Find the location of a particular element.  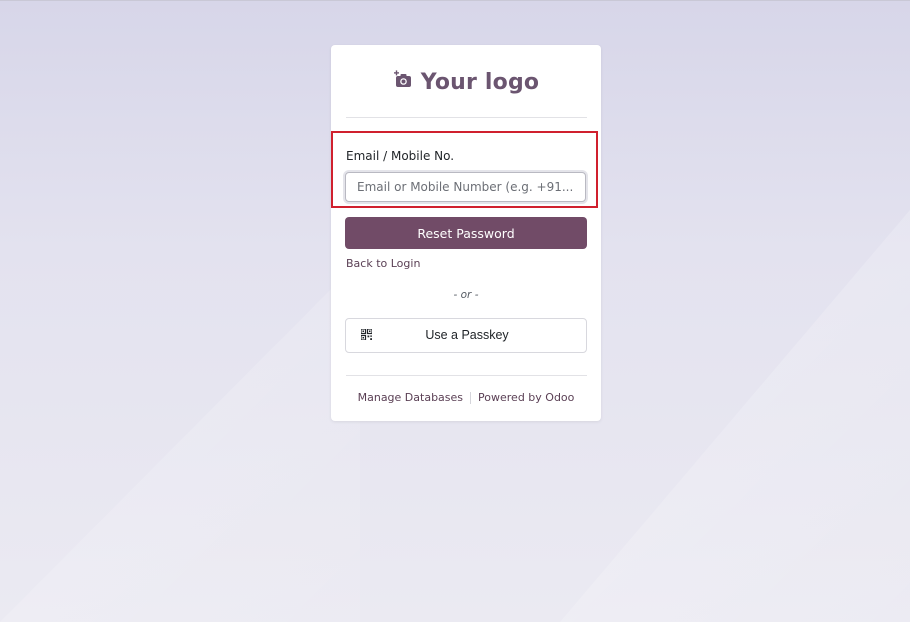

or-separator: - or - is located at coordinates (466, 295).